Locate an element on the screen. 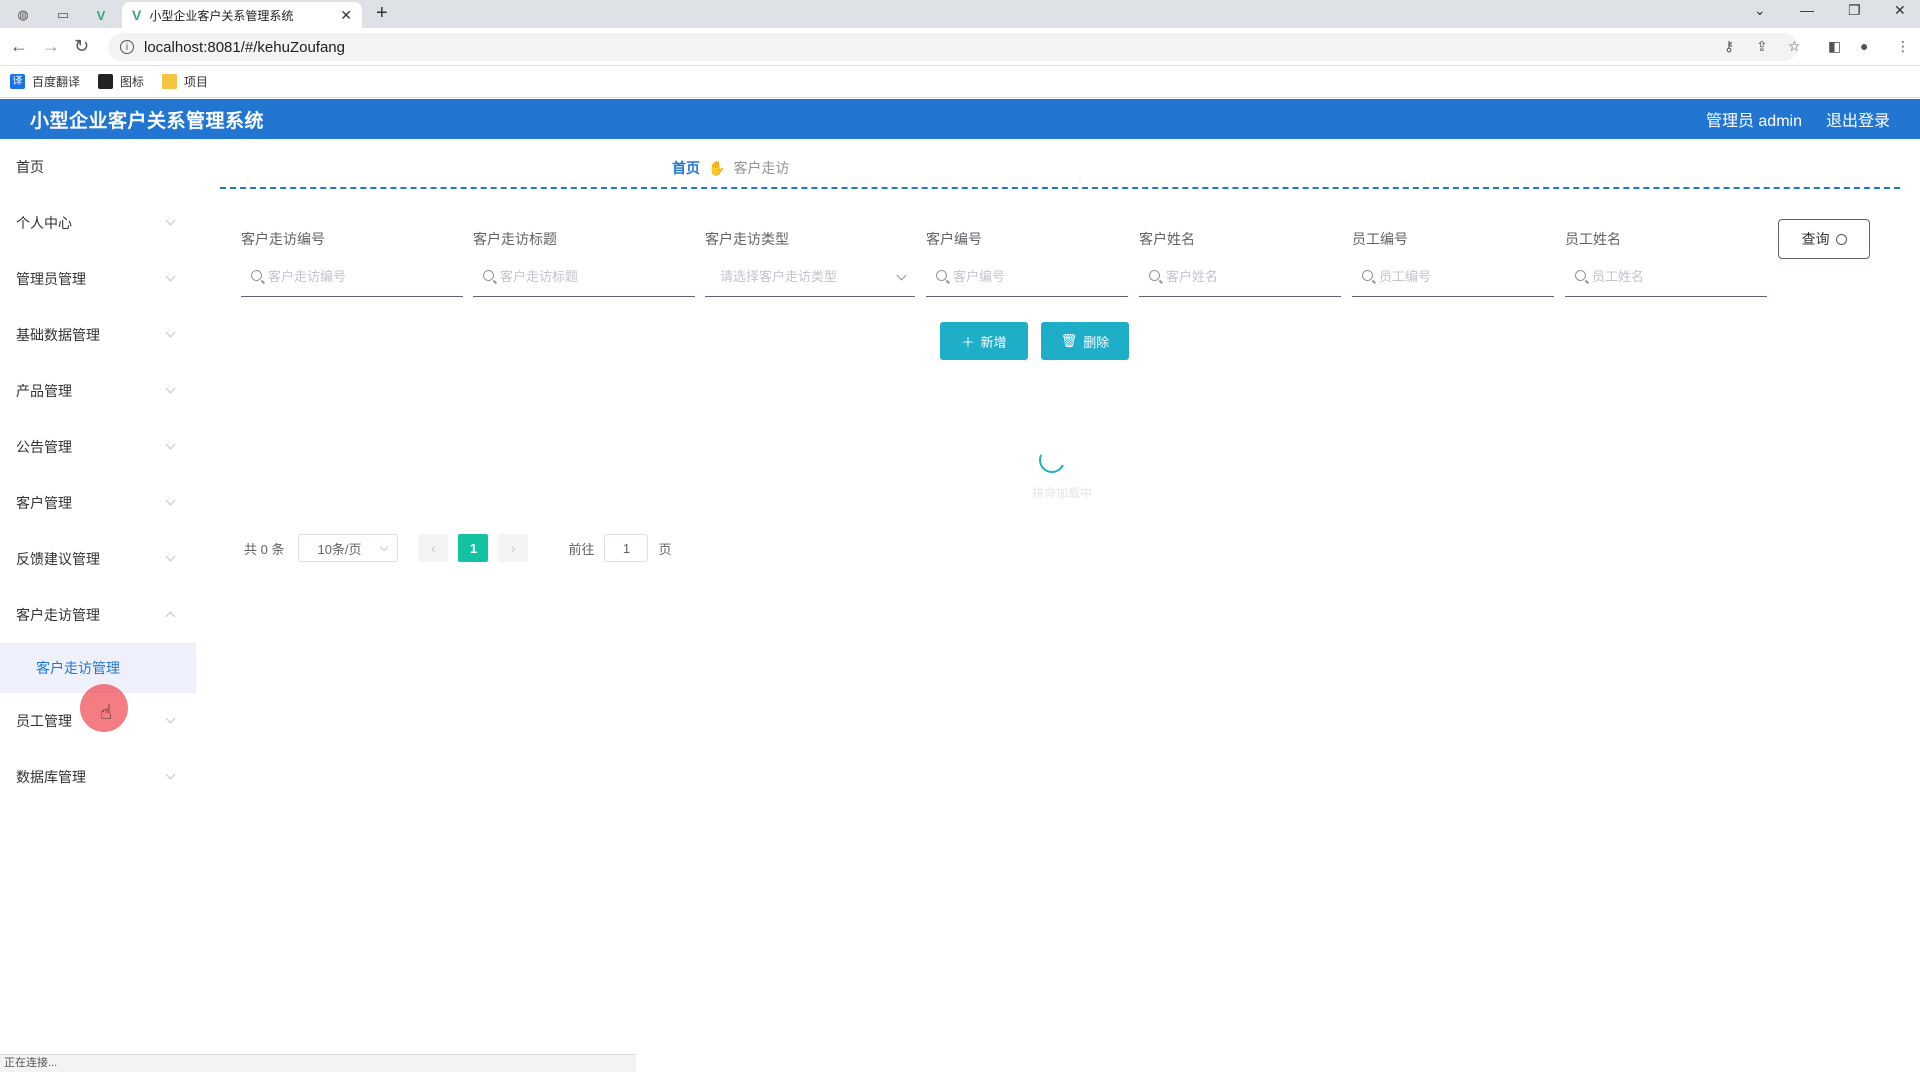  restore-icon: ❐ is located at coordinates (1854, 10).